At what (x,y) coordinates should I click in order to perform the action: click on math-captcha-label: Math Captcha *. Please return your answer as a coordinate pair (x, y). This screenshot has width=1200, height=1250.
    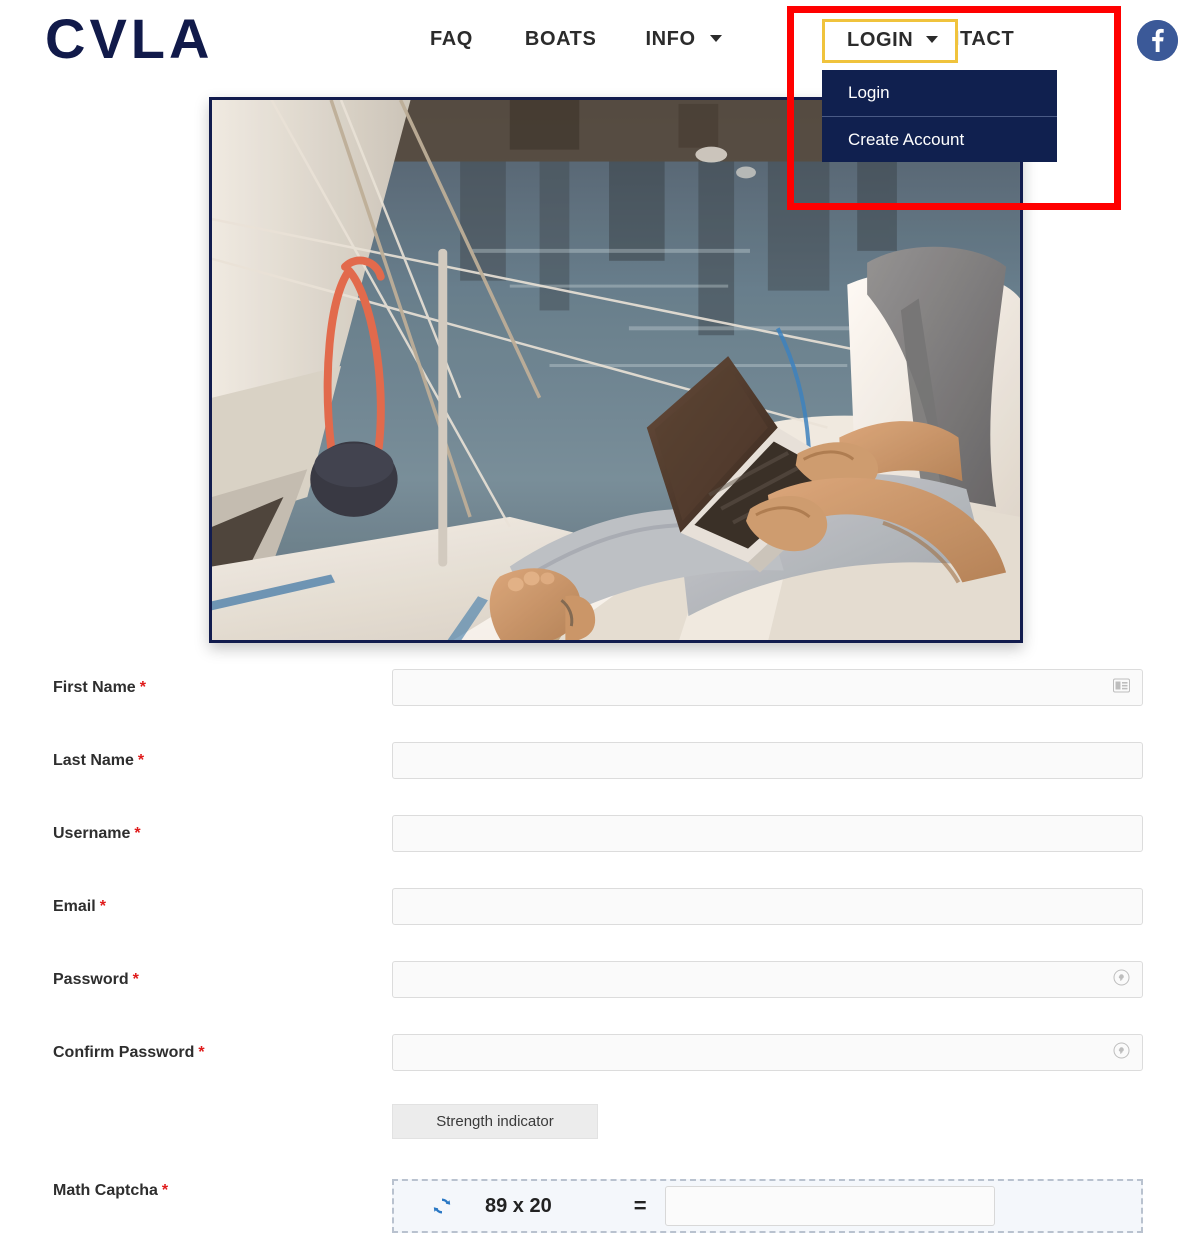
    Looking at the image, I should click on (110, 1191).